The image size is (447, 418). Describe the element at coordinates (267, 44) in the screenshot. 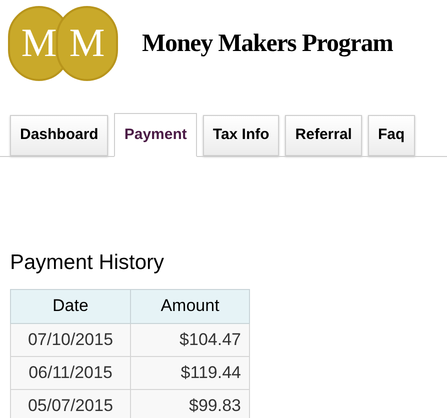

I see `site-title: Money Makers Program` at that location.